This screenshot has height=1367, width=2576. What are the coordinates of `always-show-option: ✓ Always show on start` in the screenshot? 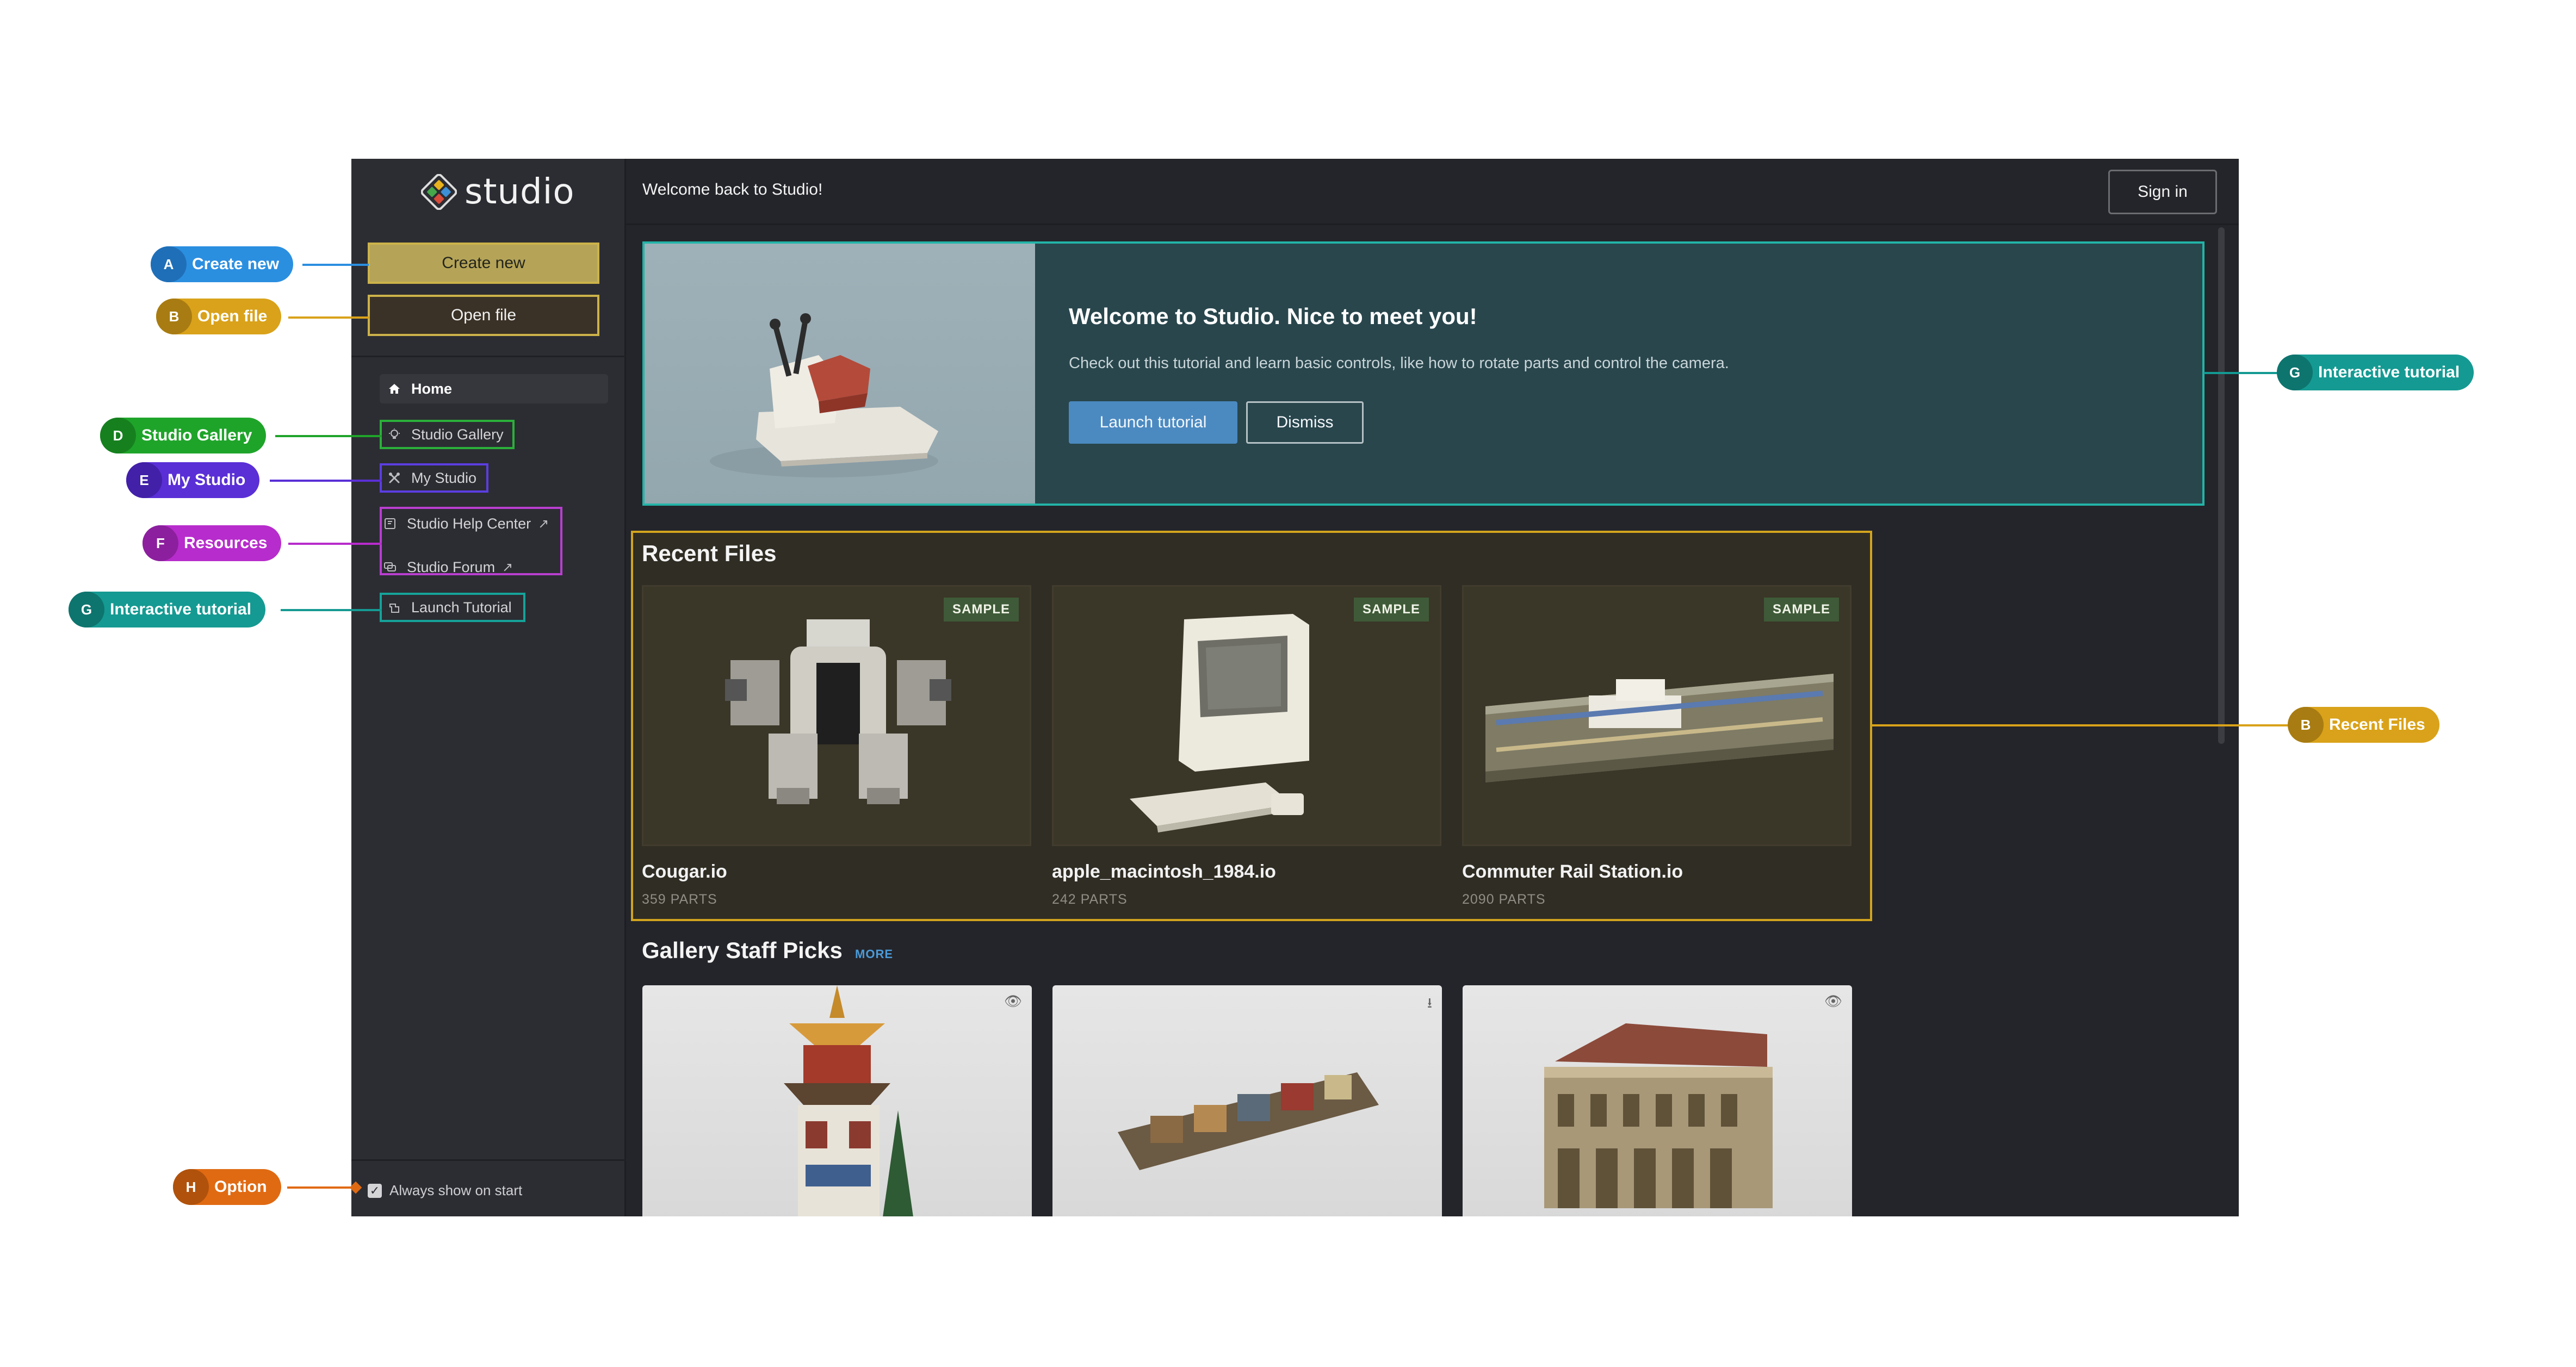 It's located at (445, 1190).